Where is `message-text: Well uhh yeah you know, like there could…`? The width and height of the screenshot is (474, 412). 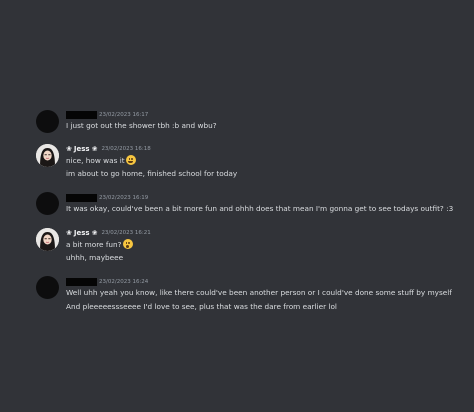
message-text: Well uhh yeah you know, like there could… is located at coordinates (259, 292).